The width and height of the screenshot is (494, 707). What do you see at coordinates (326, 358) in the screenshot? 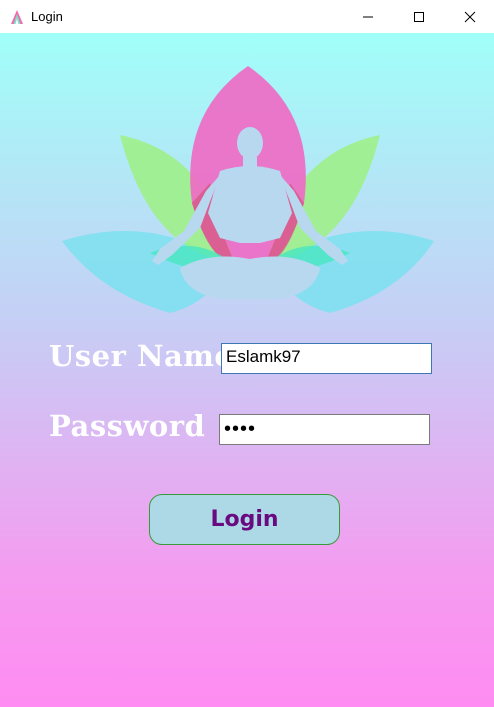
I see `username-input: Eslamk97` at bounding box center [326, 358].